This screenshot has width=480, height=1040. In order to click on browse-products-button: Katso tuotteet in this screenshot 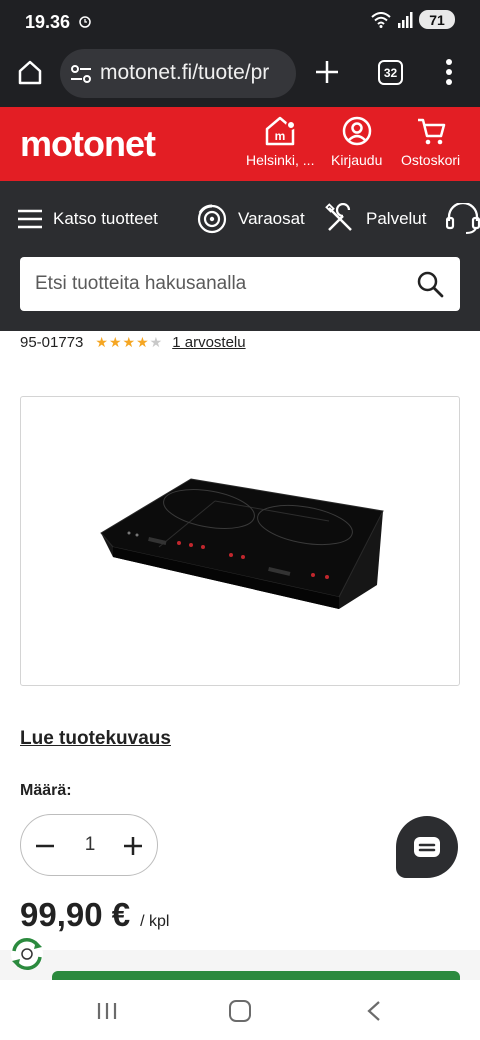, I will do `click(87, 219)`.